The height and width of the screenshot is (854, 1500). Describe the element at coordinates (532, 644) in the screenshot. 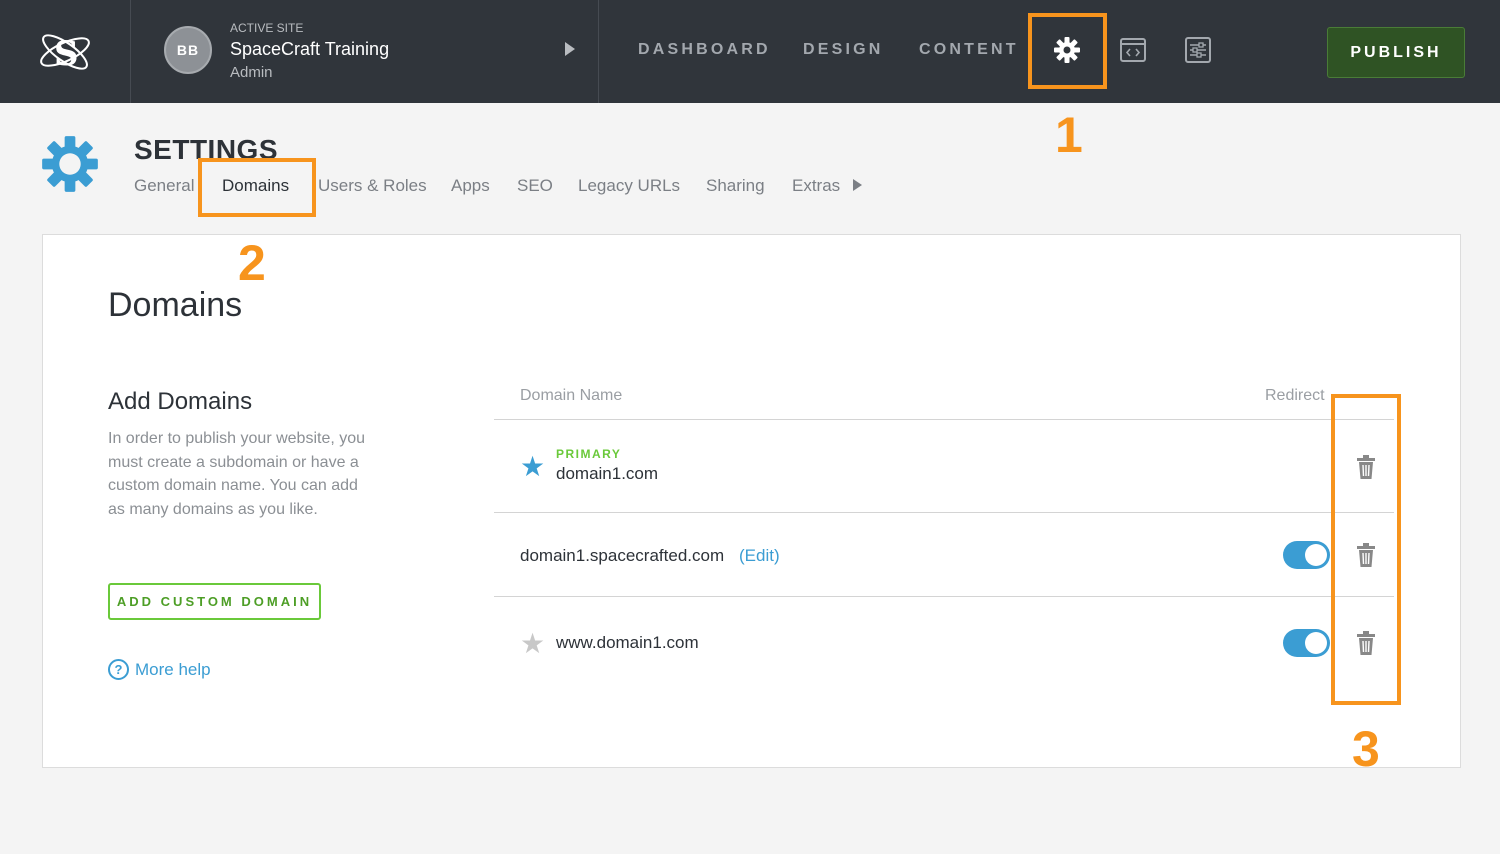

I see `make-primary-star-icon: ★` at that location.